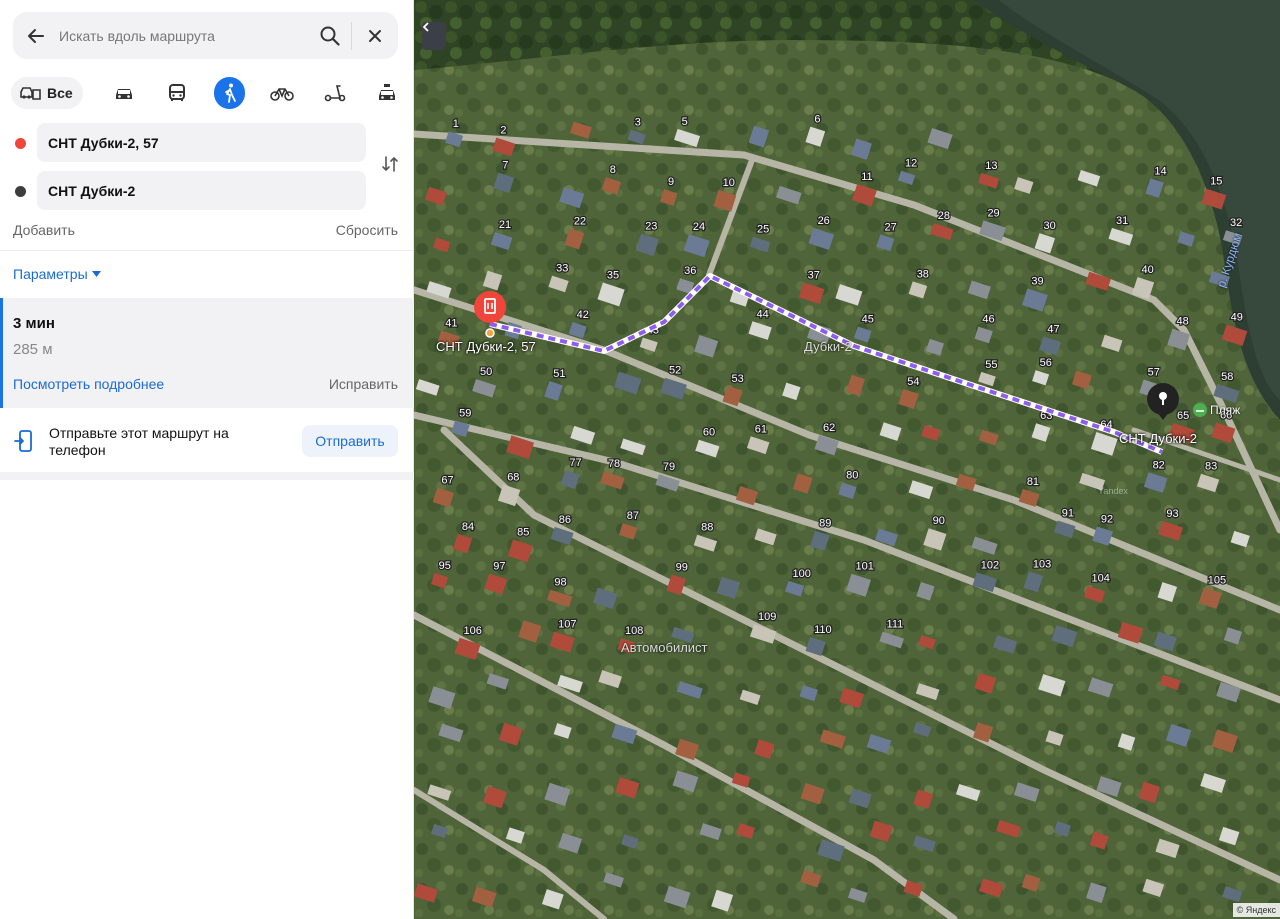 Image resolution: width=1280 pixels, height=919 pixels. Describe the element at coordinates (707, 528) in the screenshot. I see `house-number-label: 88` at that location.